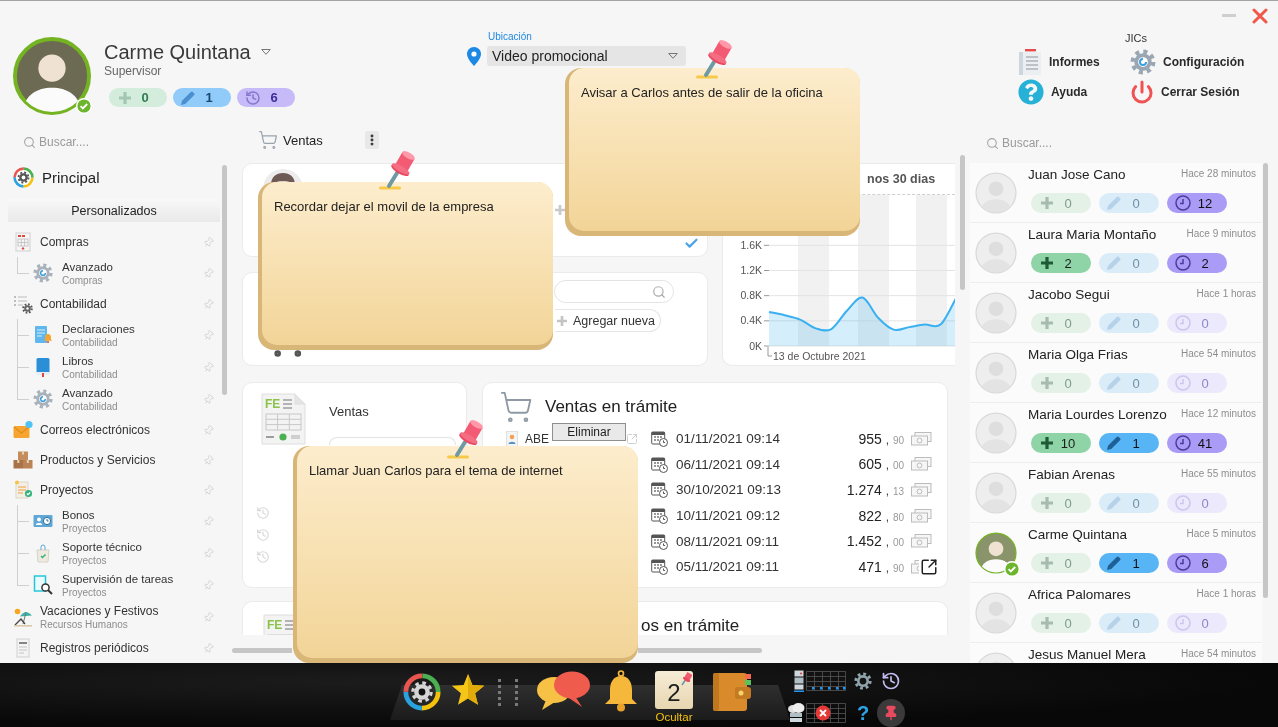  I want to click on menu-item: Contabilidad, so click(111, 304).